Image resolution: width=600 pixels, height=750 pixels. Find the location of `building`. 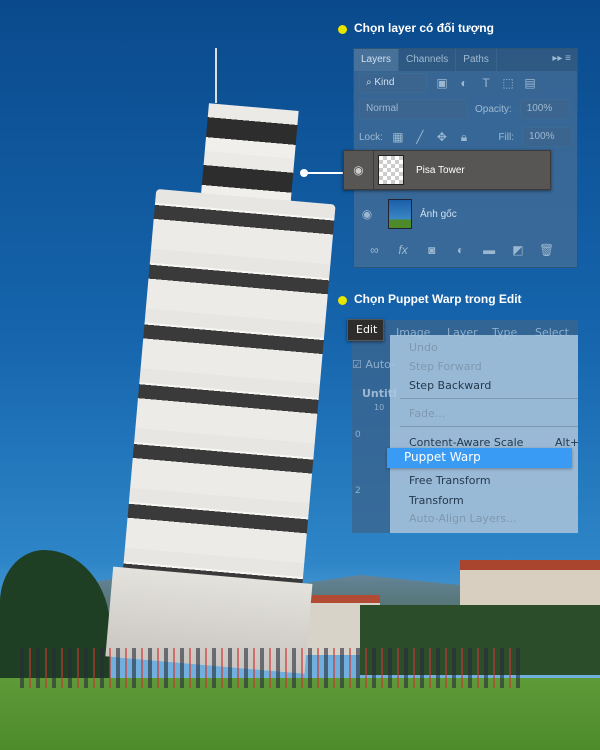

building is located at coordinates (530, 585).